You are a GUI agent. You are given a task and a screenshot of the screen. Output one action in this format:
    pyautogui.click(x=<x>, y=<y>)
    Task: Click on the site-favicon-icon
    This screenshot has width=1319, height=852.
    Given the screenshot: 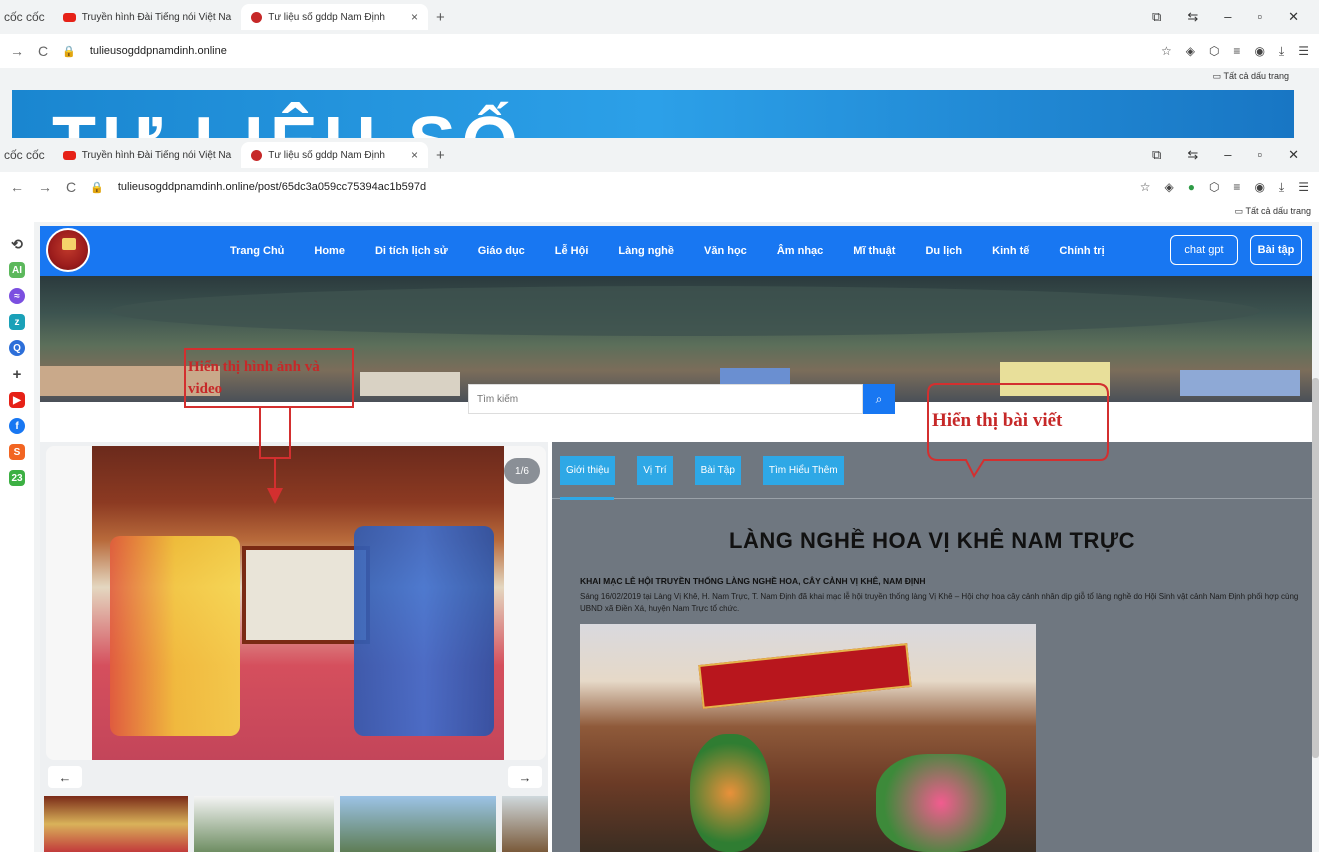 What is the action you would take?
    pyautogui.click(x=257, y=155)
    